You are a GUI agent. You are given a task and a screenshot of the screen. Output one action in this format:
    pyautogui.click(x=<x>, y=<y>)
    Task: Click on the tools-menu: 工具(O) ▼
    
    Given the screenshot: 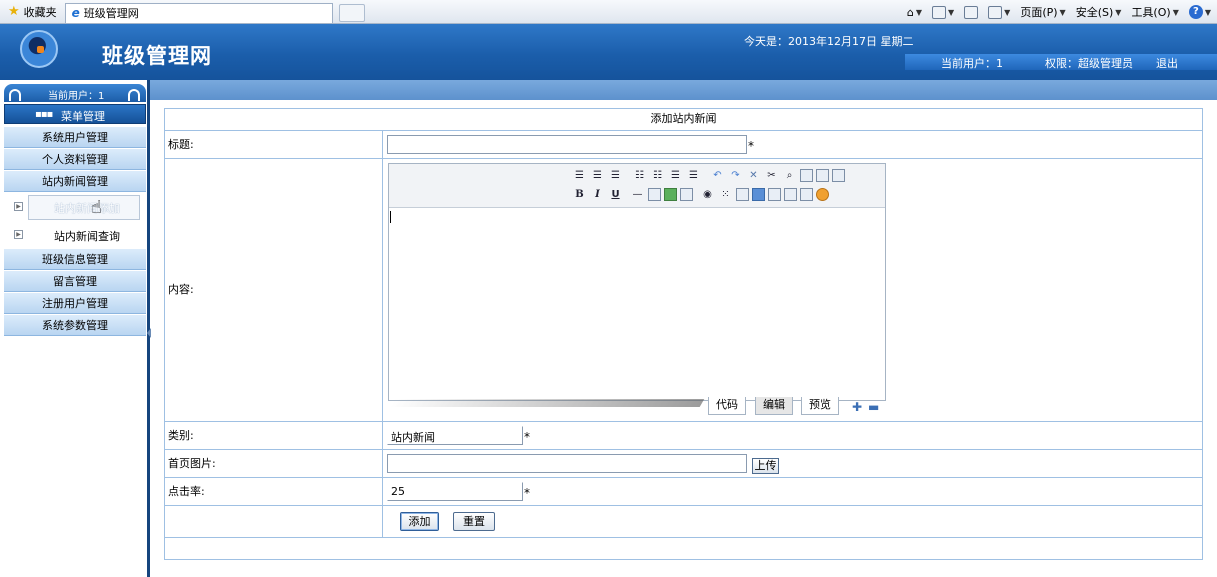 What is the action you would take?
    pyautogui.click(x=1154, y=12)
    